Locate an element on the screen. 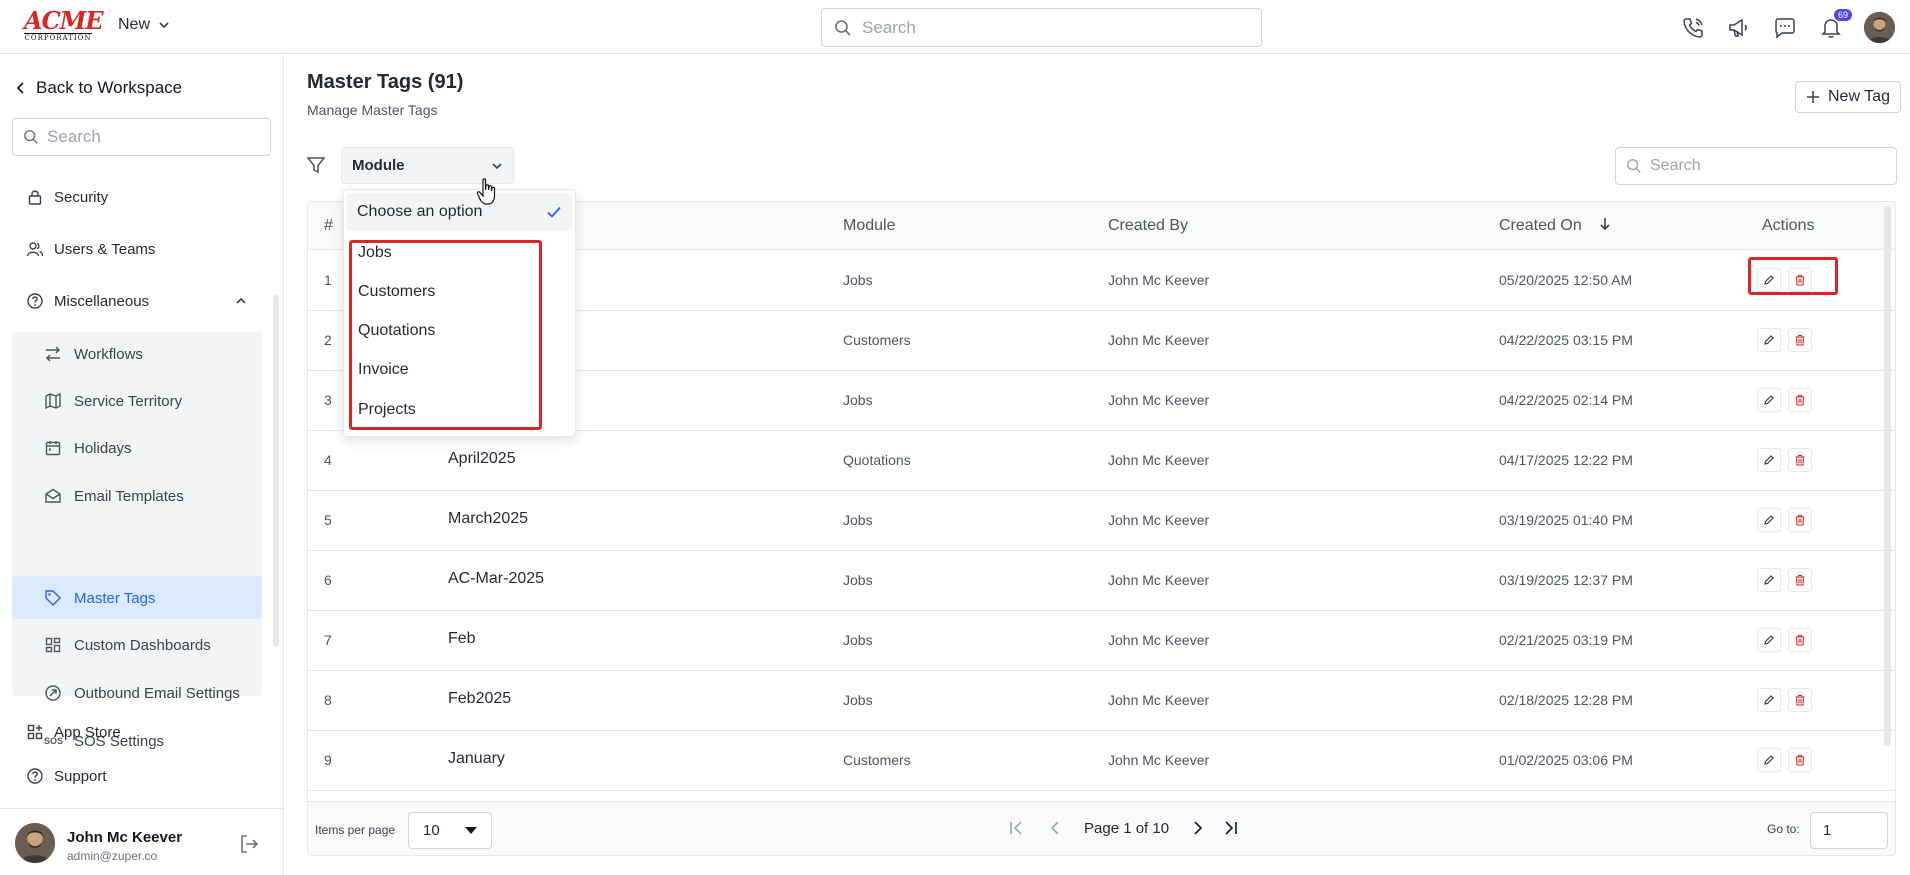 The image size is (1910, 875). last-page-icon is located at coordinates (1230, 828).